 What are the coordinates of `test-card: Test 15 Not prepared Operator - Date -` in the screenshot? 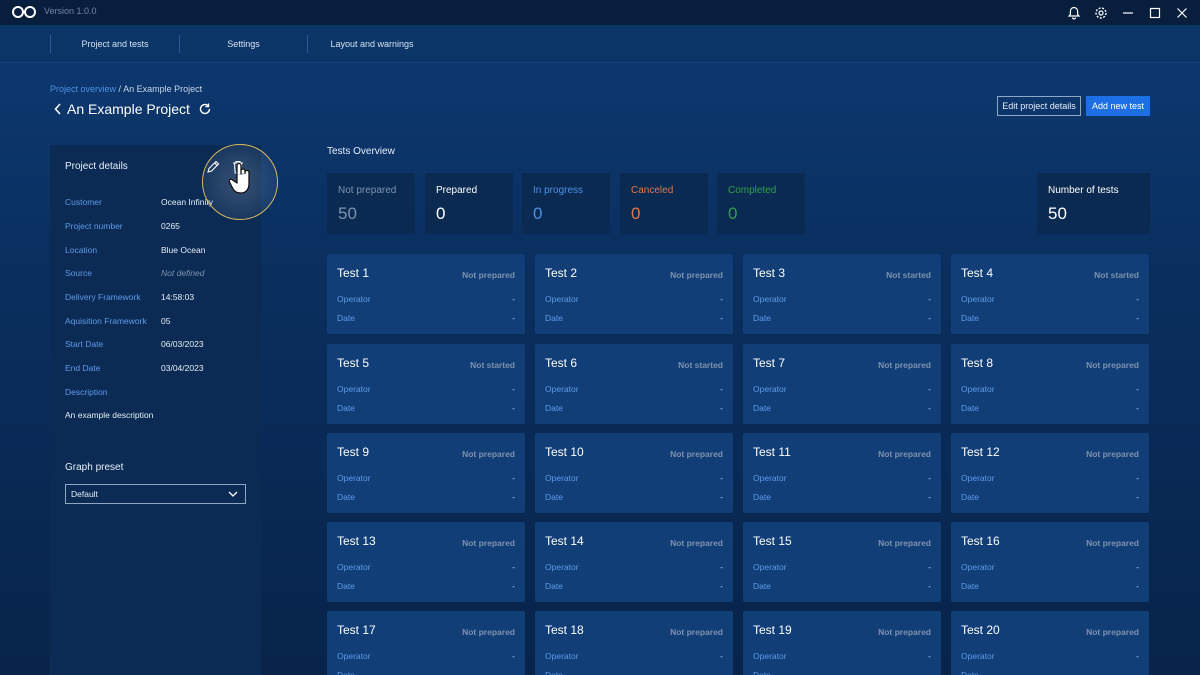 It's located at (842, 562).